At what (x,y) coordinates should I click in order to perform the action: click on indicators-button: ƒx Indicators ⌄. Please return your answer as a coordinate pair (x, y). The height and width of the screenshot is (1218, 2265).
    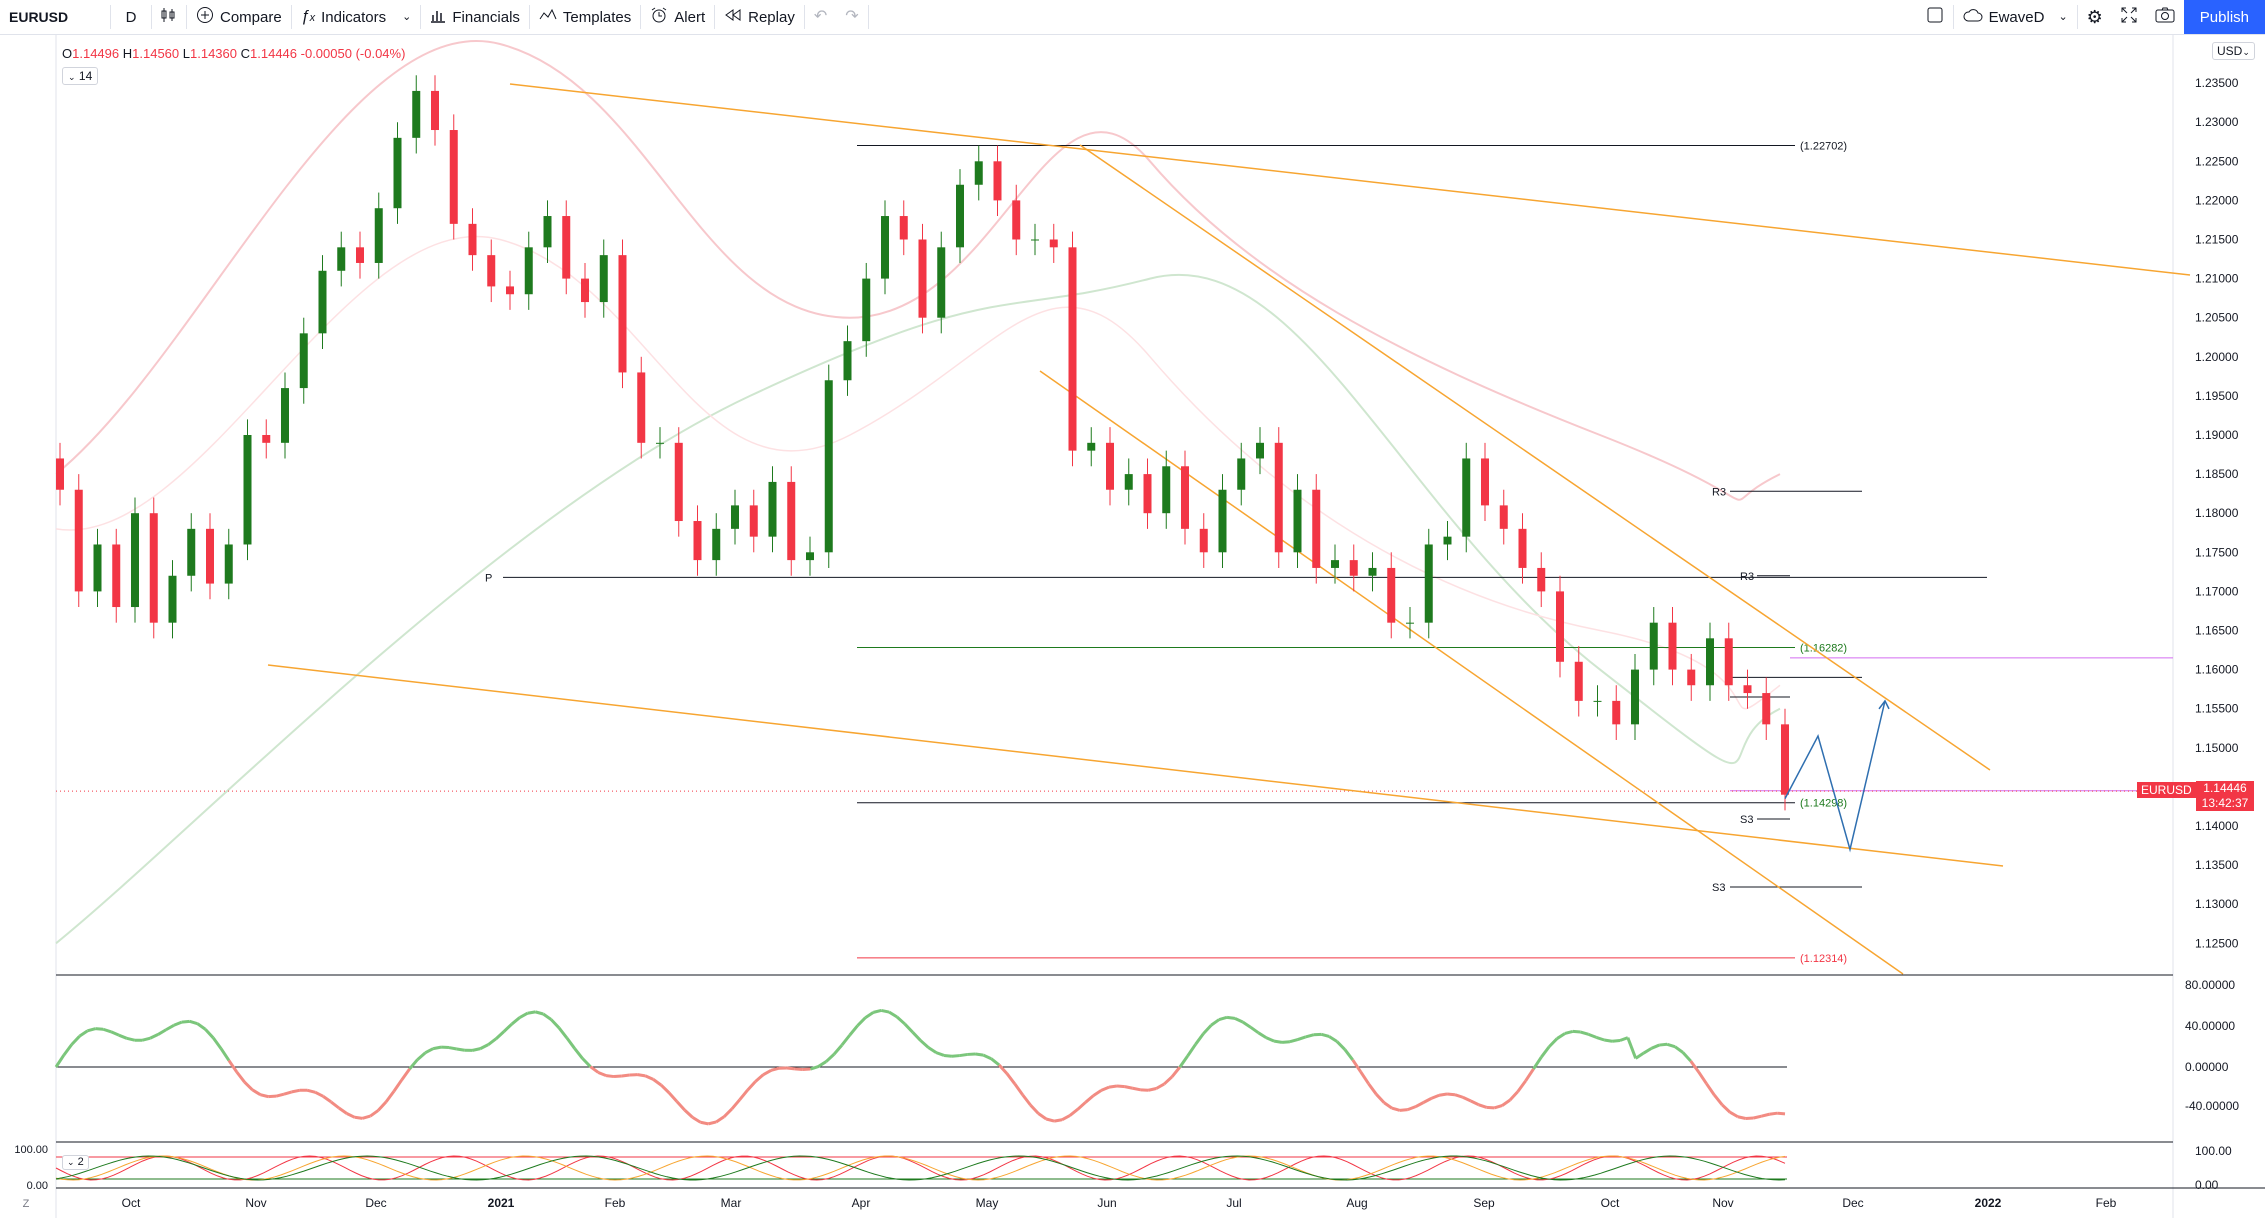
    Looking at the image, I should click on (356, 17).